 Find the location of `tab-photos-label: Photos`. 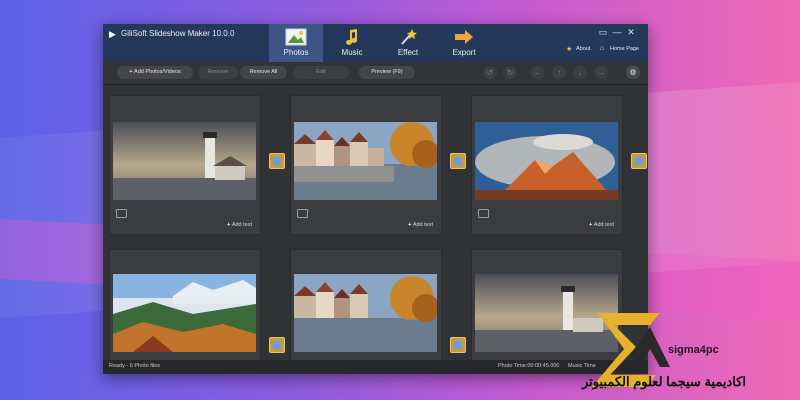

tab-photos-label: Photos is located at coordinates (296, 52).